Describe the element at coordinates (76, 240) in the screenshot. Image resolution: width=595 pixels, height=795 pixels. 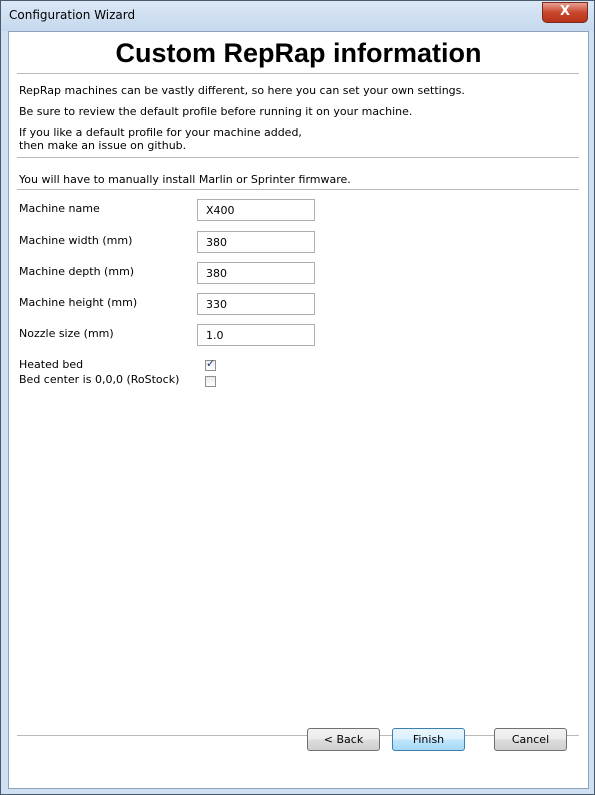
I see `machine-width-label: Machine width (mm)` at that location.